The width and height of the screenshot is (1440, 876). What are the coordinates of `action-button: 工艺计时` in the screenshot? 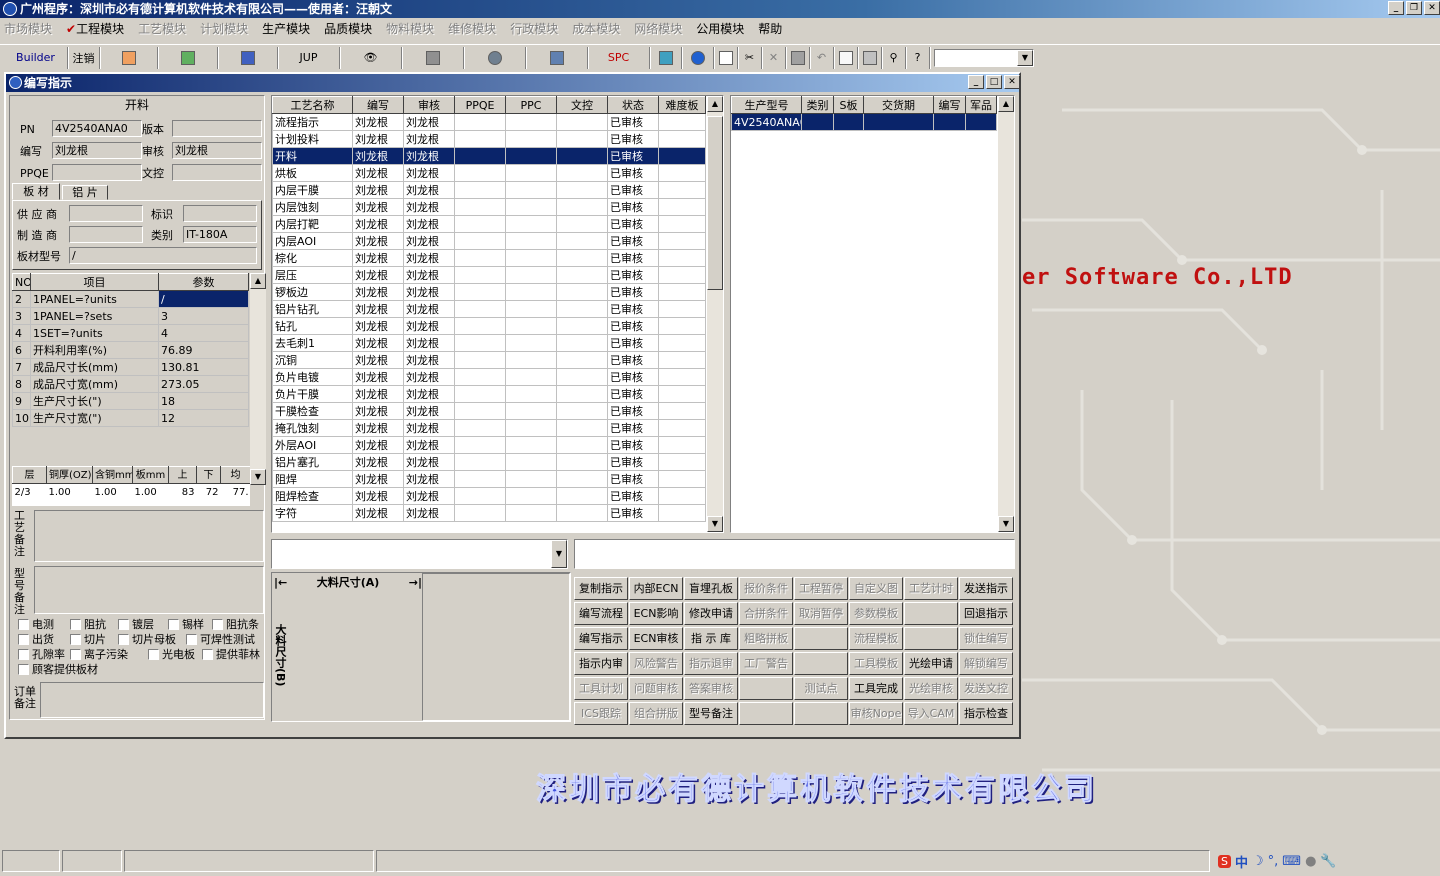 It's located at (931, 588).